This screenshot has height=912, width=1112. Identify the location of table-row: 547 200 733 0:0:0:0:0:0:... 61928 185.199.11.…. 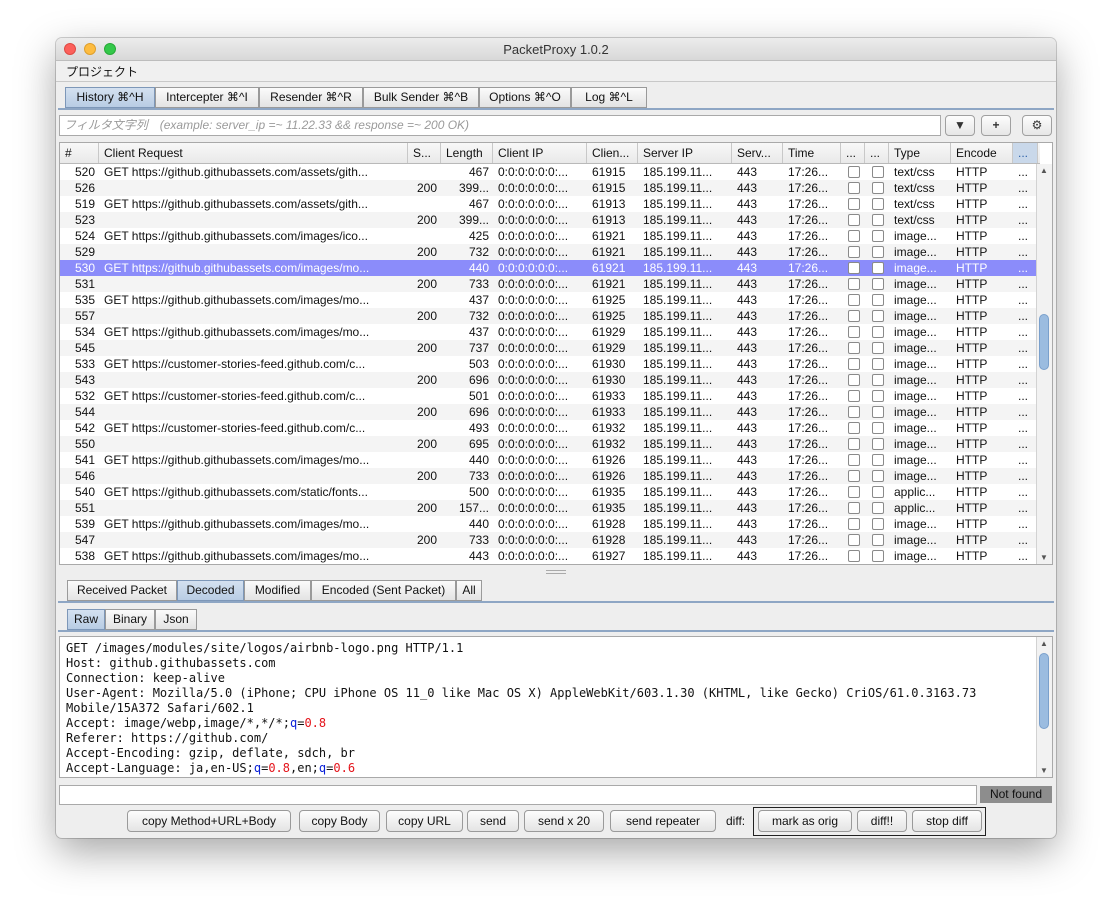
(549, 540).